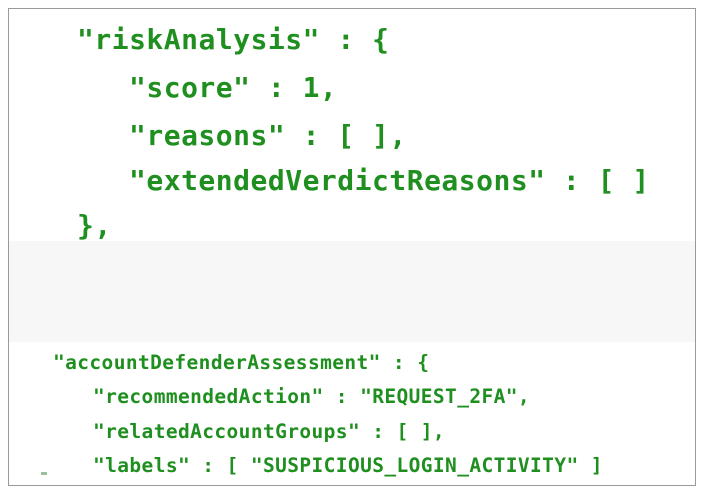 This screenshot has height=490, width=701. Describe the element at coordinates (94, 225) in the screenshot. I see `code-line: },` at that location.